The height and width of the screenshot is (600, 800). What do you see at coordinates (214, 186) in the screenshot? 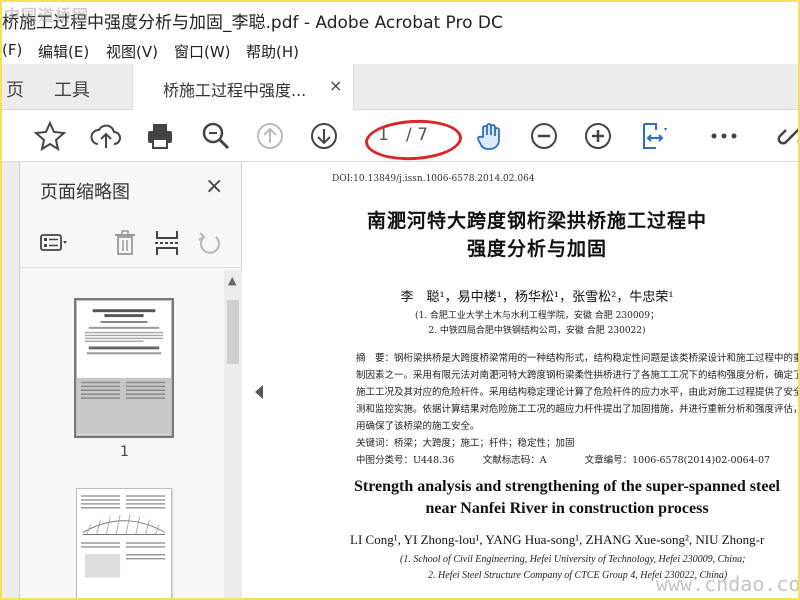
I see `panel-close-button: ×` at bounding box center [214, 186].